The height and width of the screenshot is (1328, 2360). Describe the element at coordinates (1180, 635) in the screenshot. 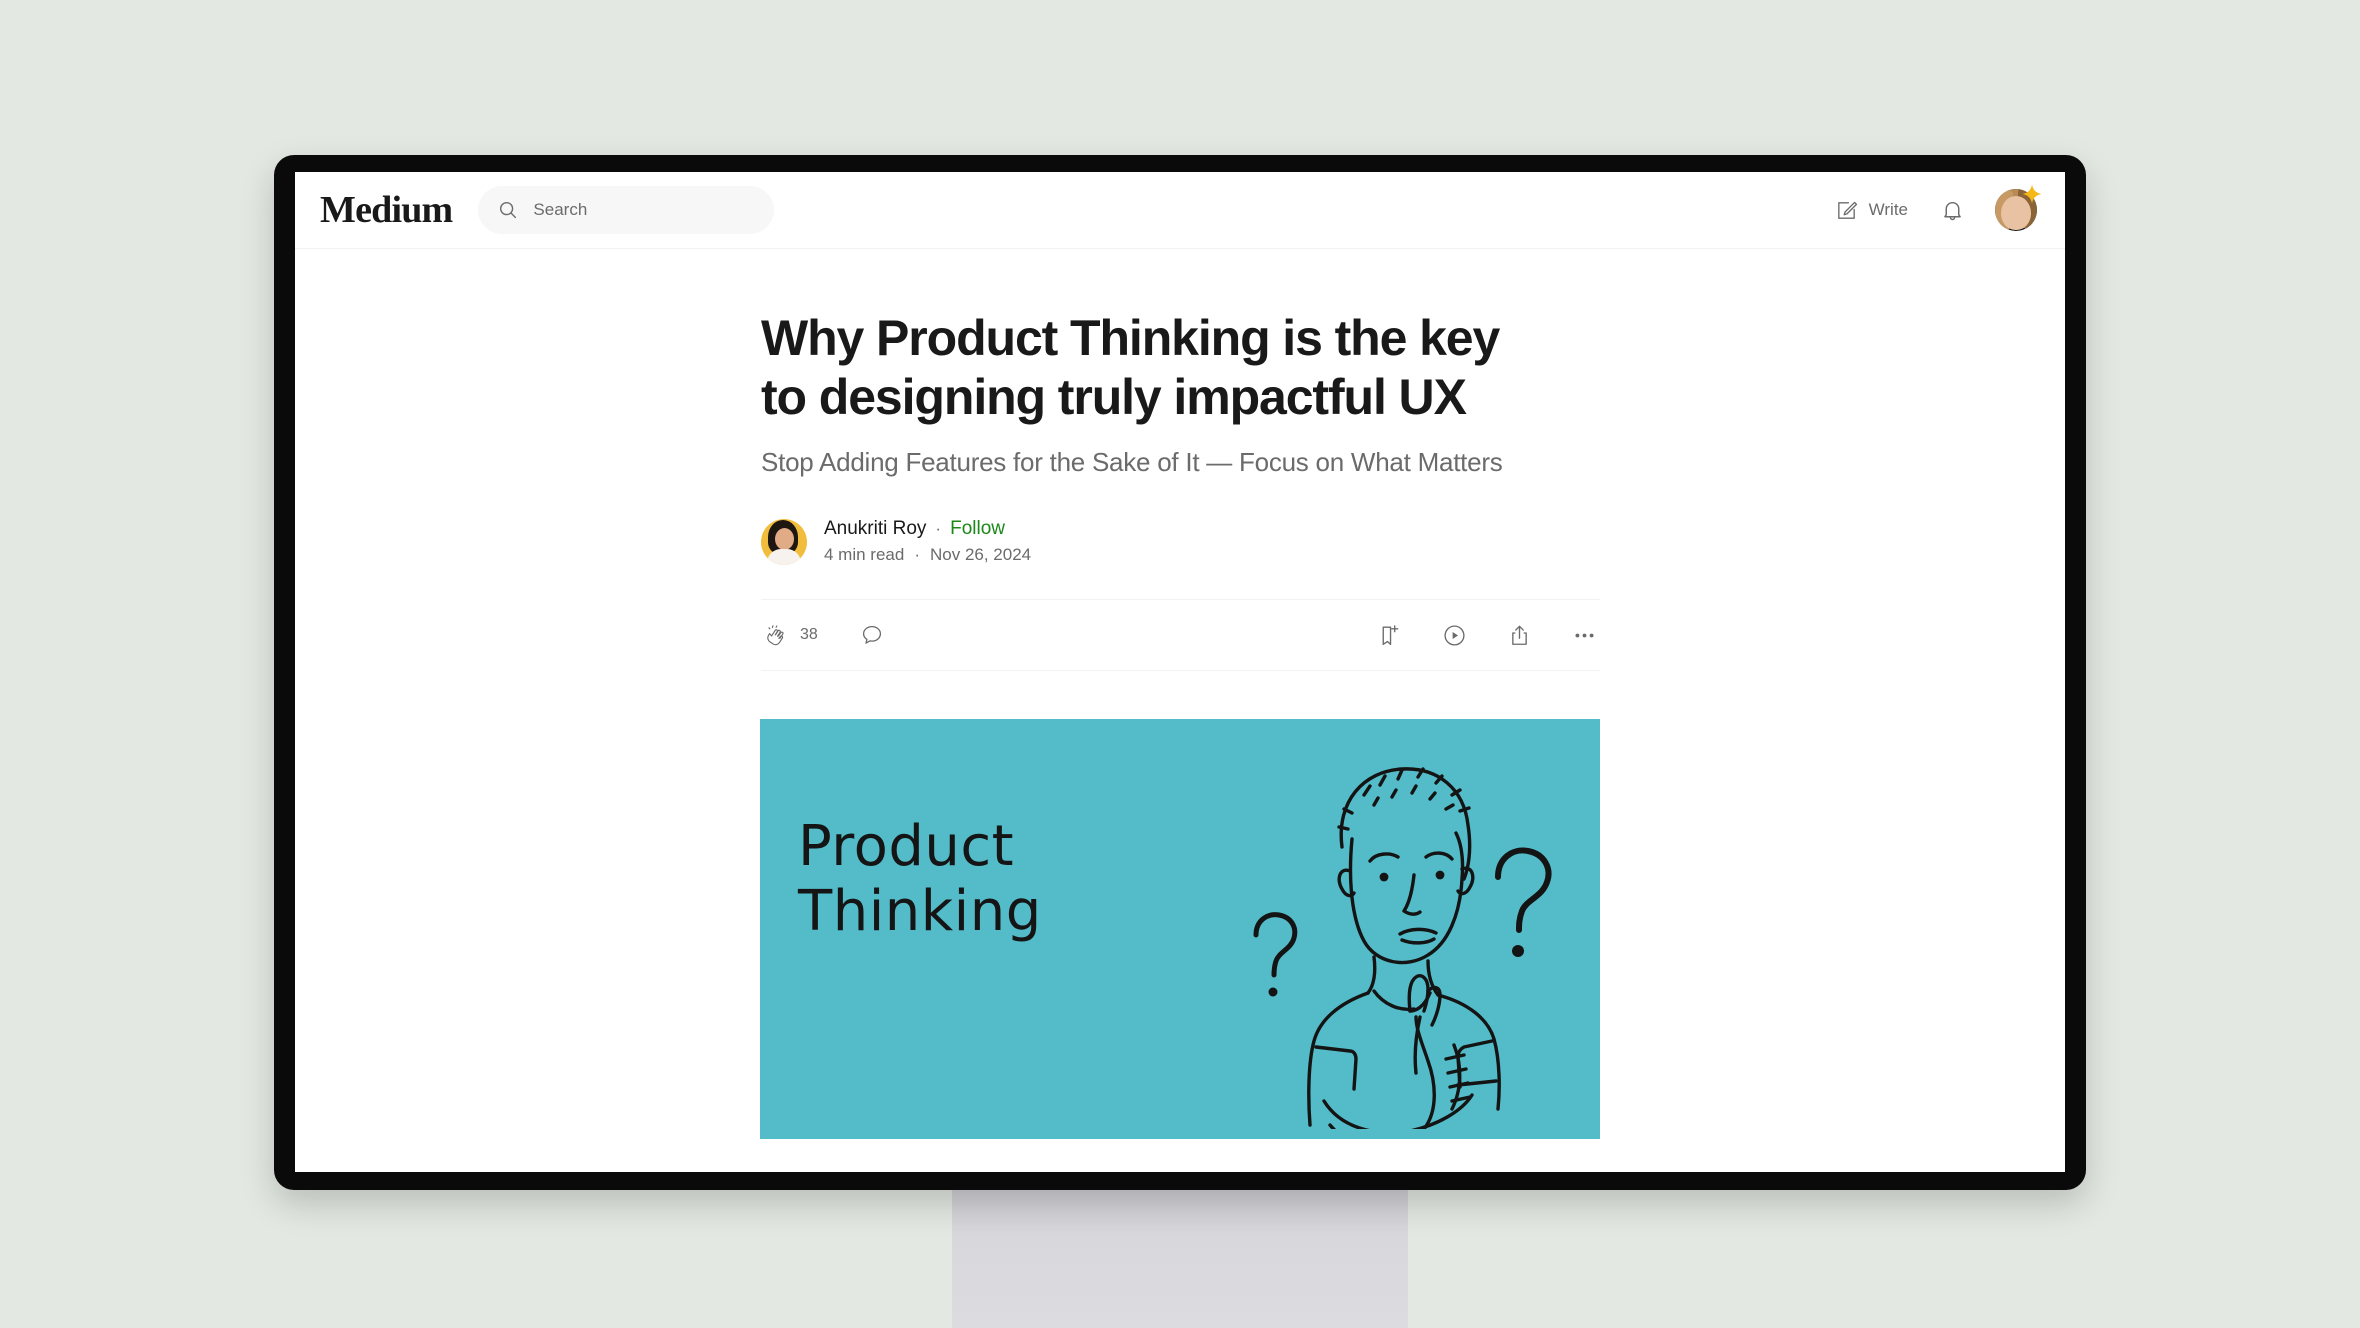

I see `article-action-bar: 38` at that location.